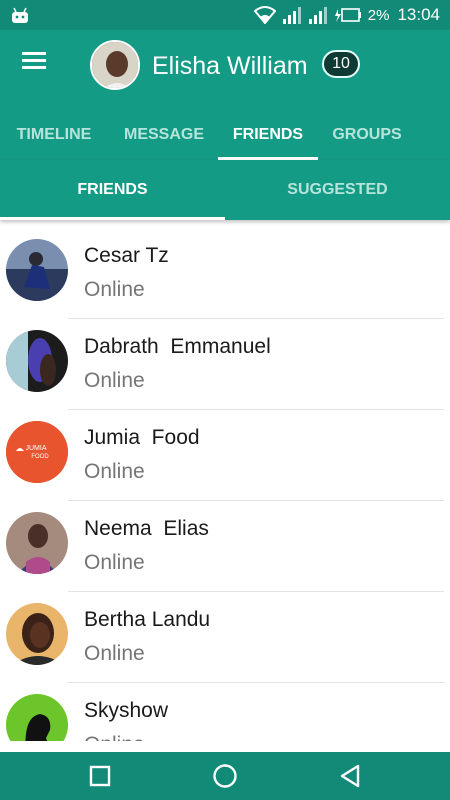  Describe the element at coordinates (378, 15) in the screenshot. I see `battery-percent: 2%` at that location.